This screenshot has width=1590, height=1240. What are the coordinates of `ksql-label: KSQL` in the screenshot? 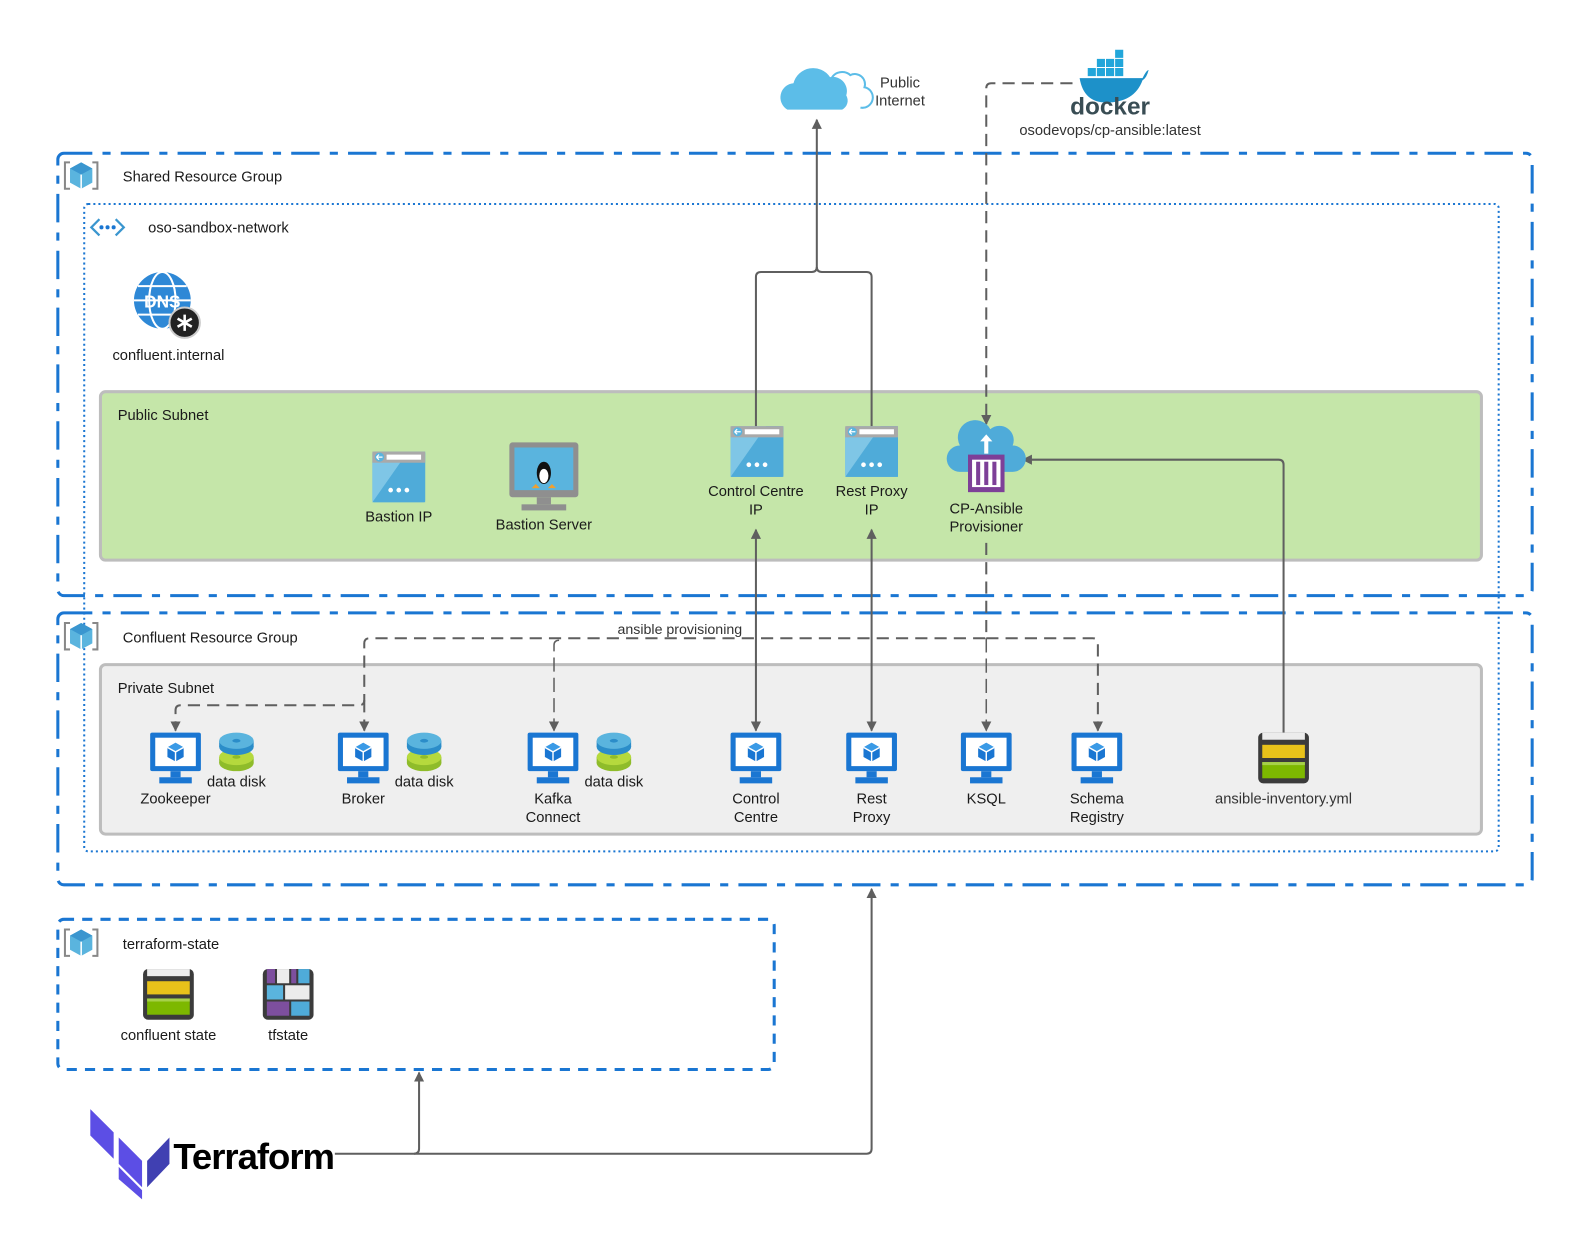 It's located at (986, 800).